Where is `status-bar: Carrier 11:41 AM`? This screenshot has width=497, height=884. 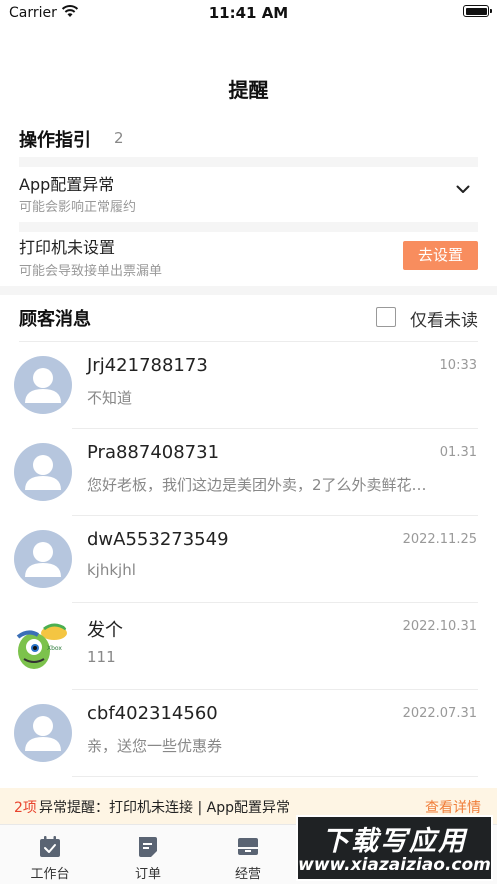 status-bar: Carrier 11:41 AM is located at coordinates (248, 13).